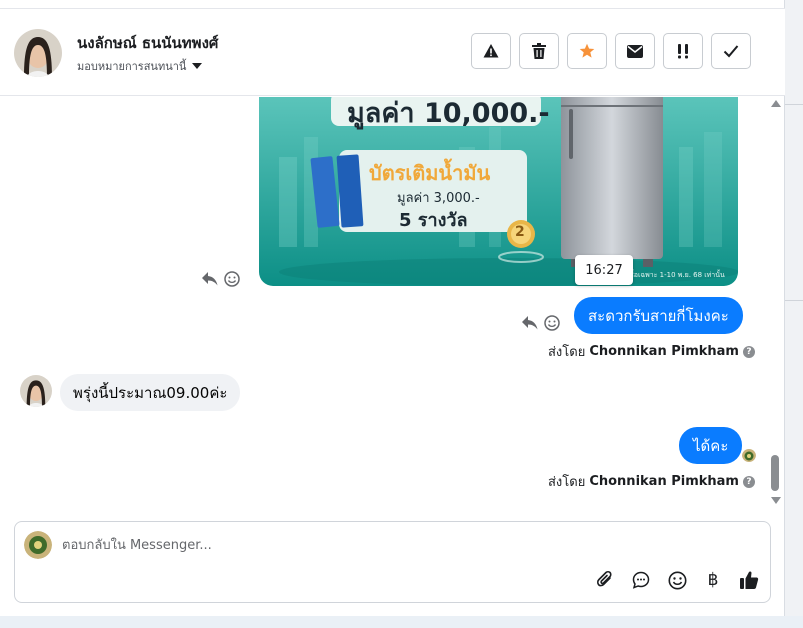  What do you see at coordinates (38, 53) in the screenshot?
I see `contact-avatar` at bounding box center [38, 53].